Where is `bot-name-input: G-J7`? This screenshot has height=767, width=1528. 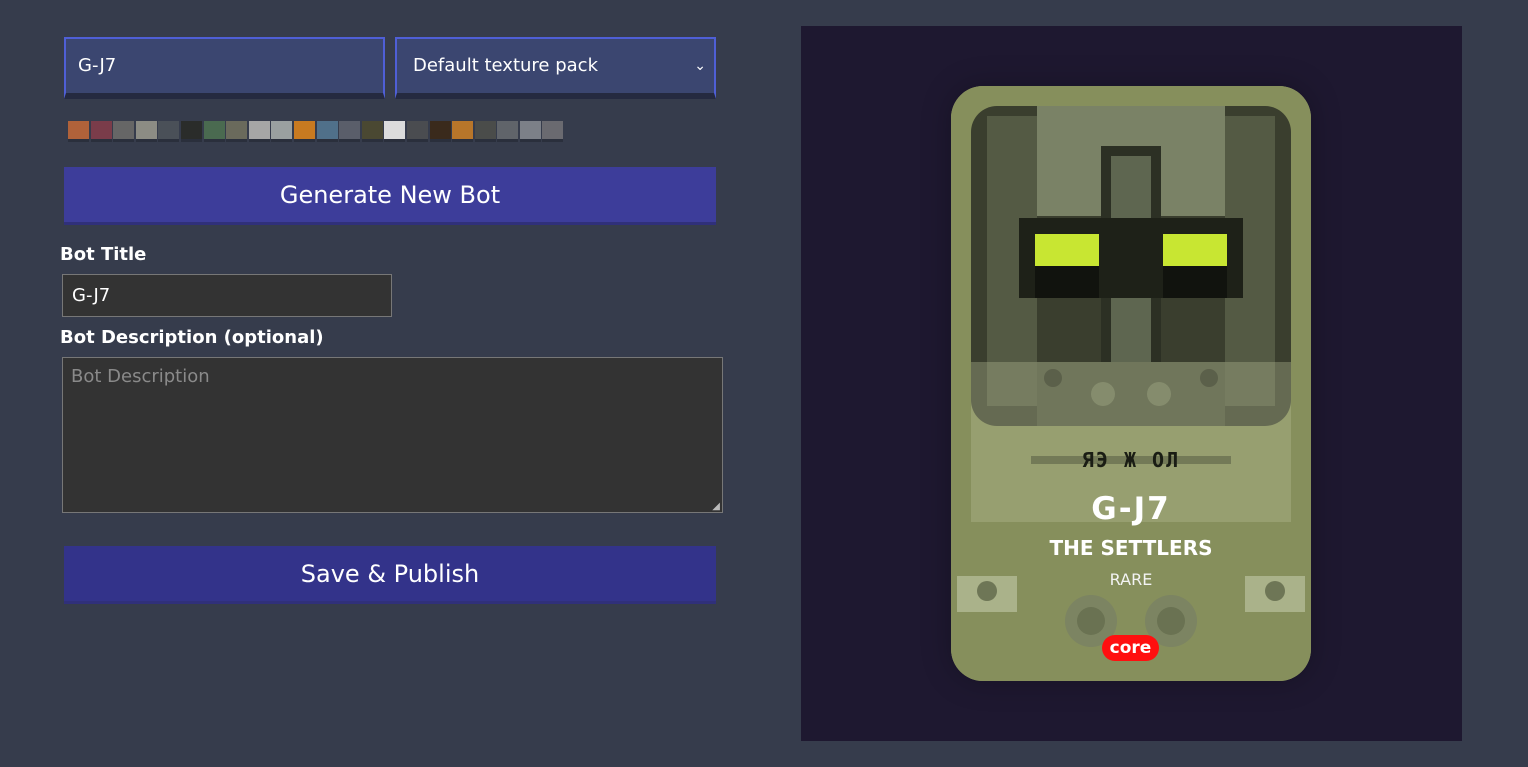 bot-name-input: G-J7 is located at coordinates (224, 68).